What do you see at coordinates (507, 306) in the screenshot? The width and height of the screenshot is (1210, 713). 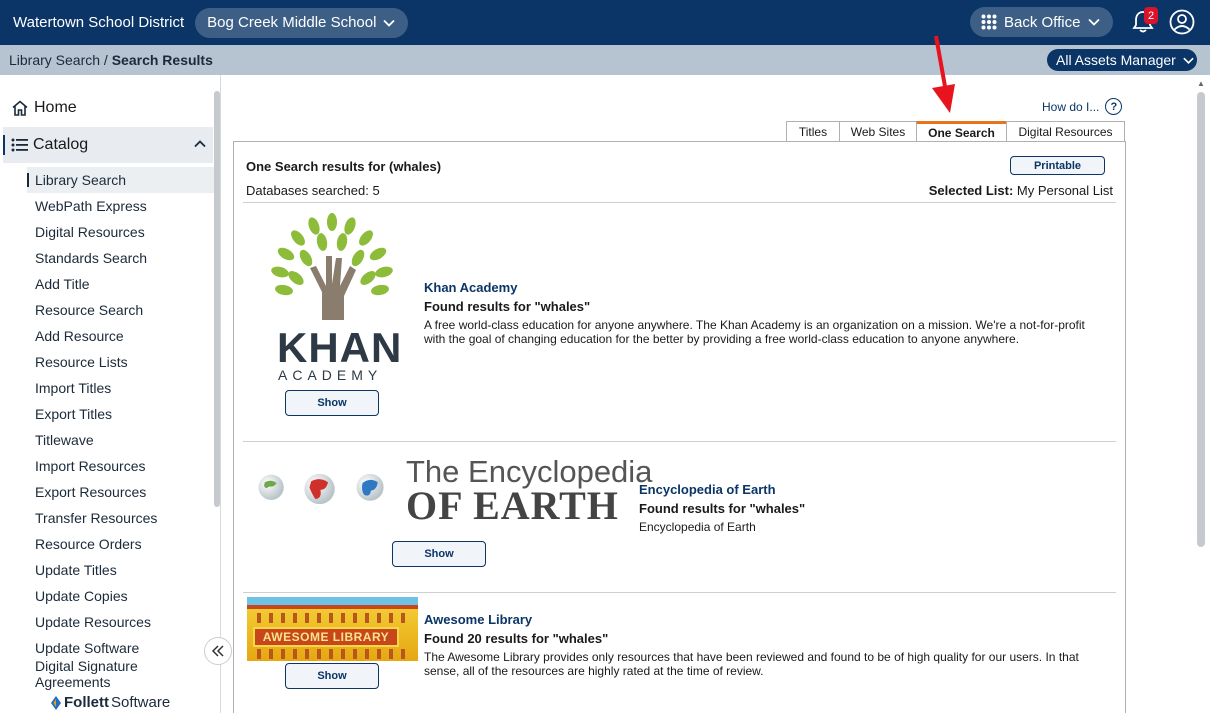 I see `entry-found-khan: Found results for "whales"` at bounding box center [507, 306].